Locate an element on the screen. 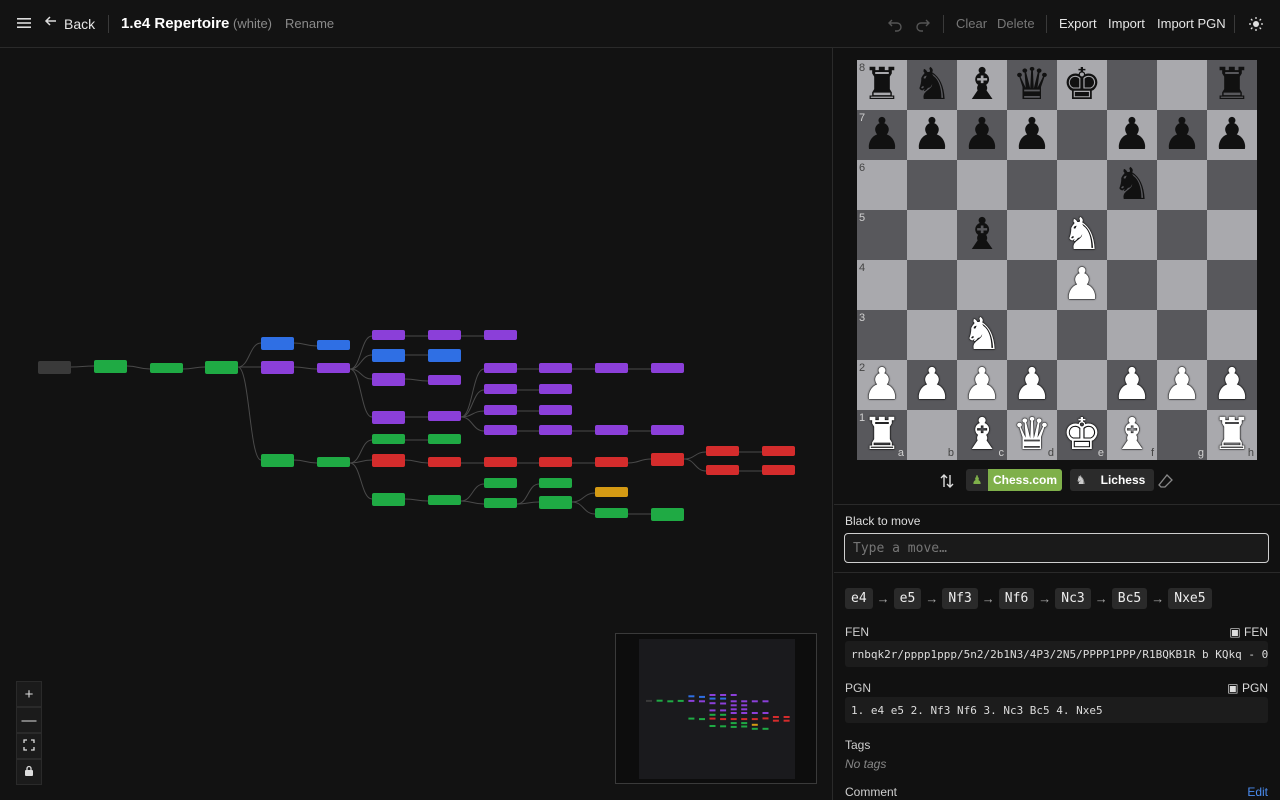  pgn-value: 1. e4 e5 2. Nf3 Nf6 3. Nc3 Bc5 4. Nxe5 is located at coordinates (1056, 710).